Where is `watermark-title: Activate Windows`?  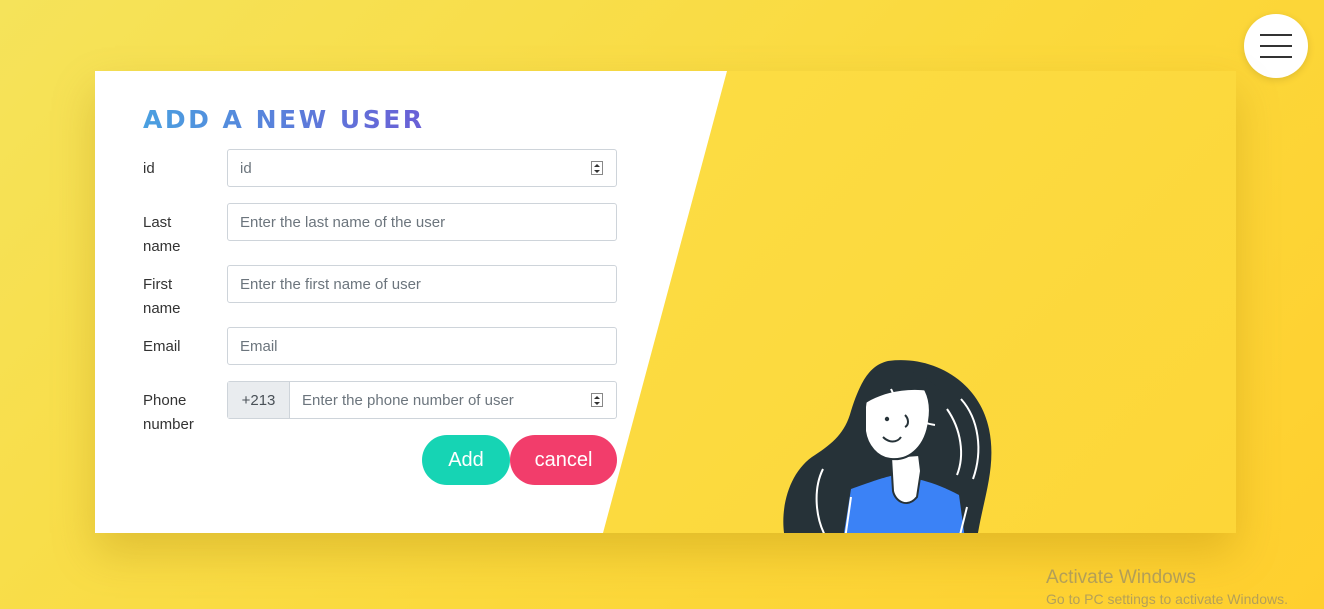
watermark-title: Activate Windows is located at coordinates (1121, 577).